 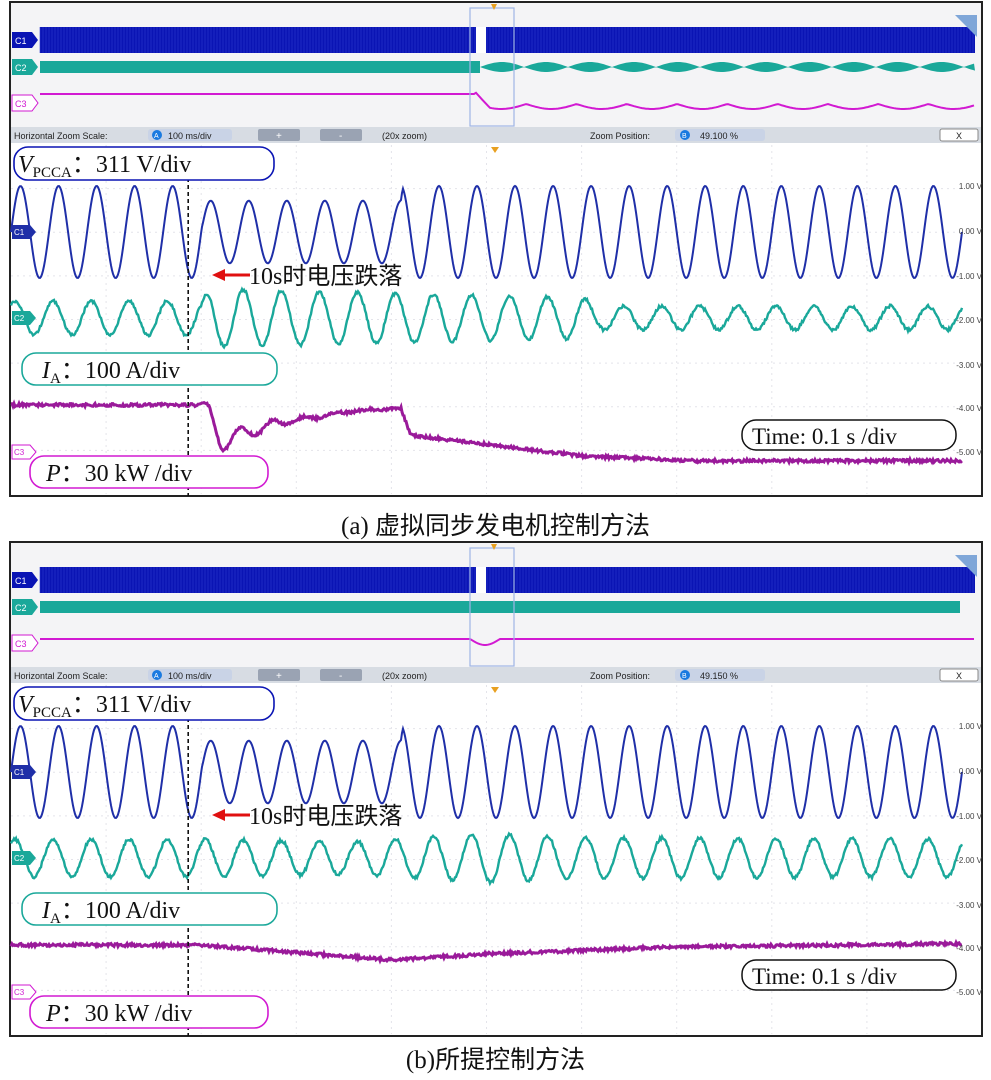 I want to click on caption-a: (a) 虚拟同步发电机控制方法, so click(x=495, y=526).